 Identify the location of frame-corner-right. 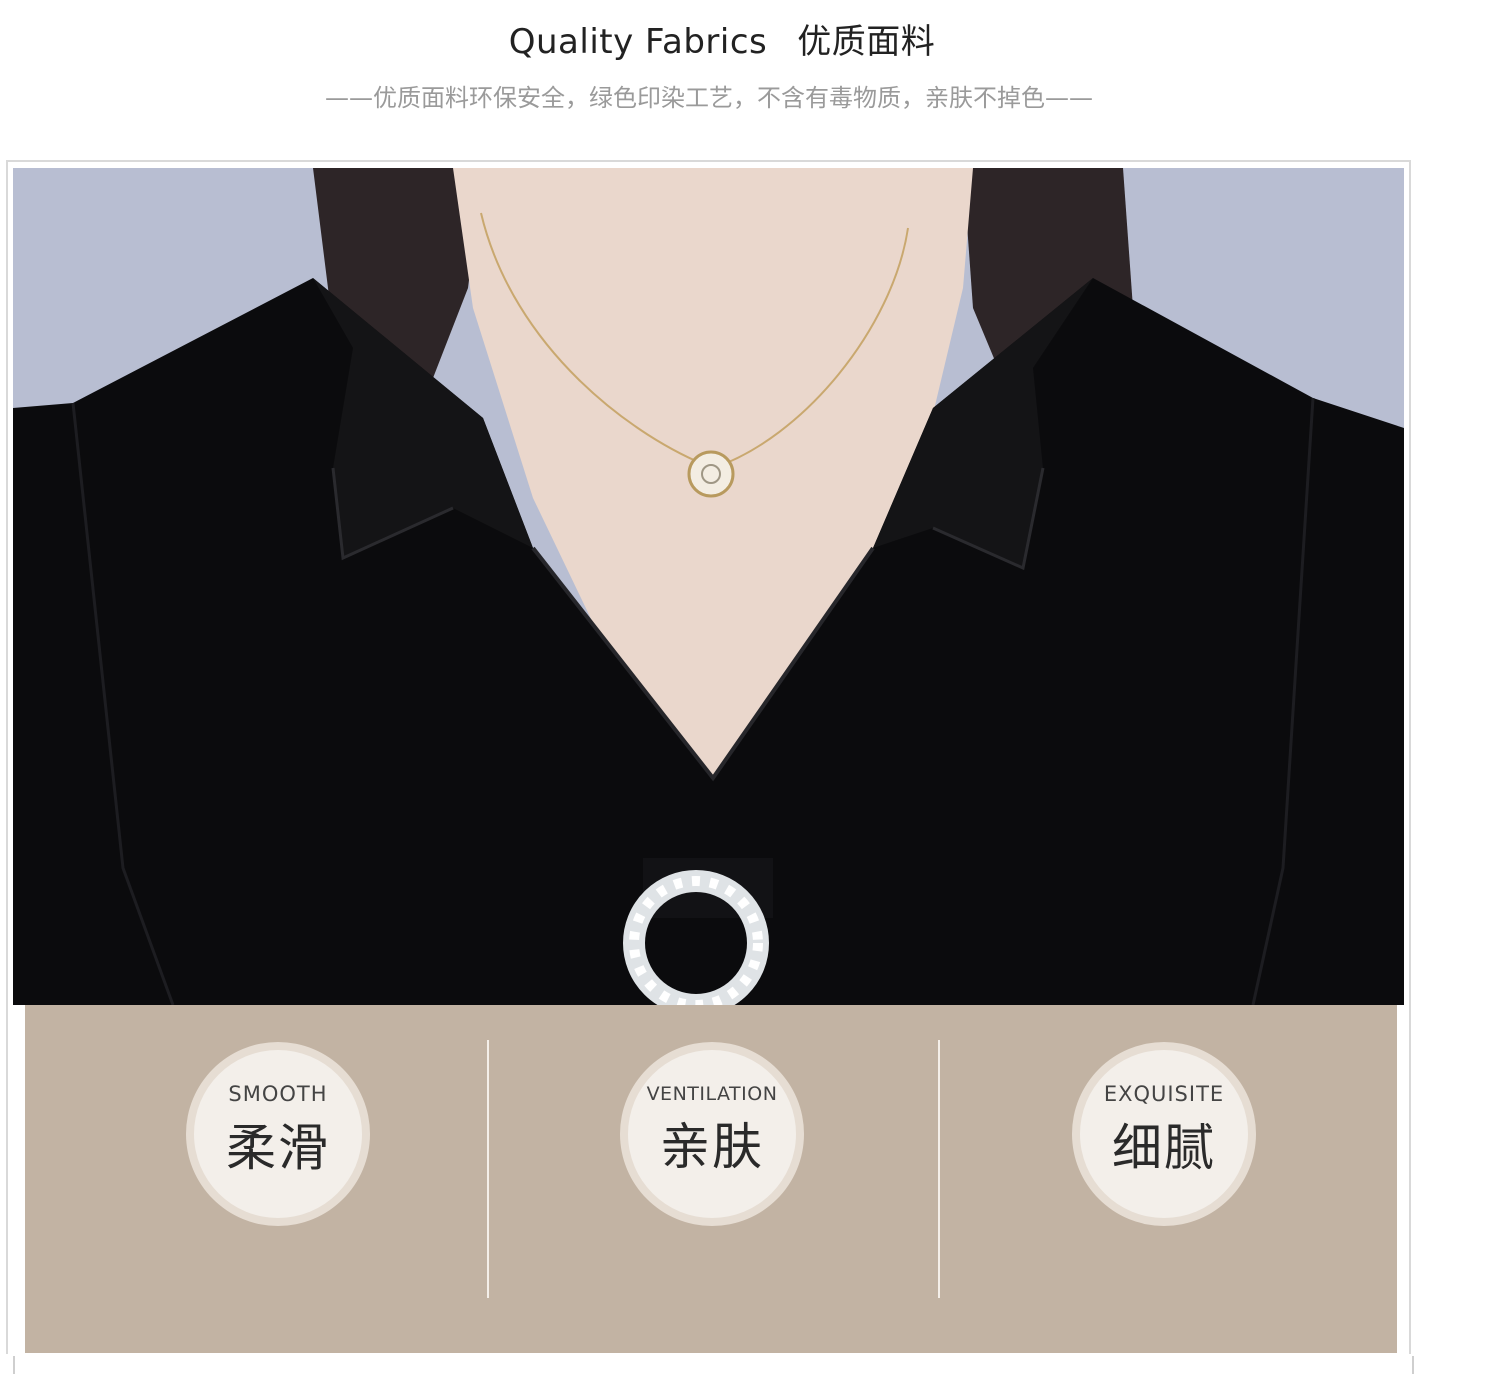
(1413, 1365).